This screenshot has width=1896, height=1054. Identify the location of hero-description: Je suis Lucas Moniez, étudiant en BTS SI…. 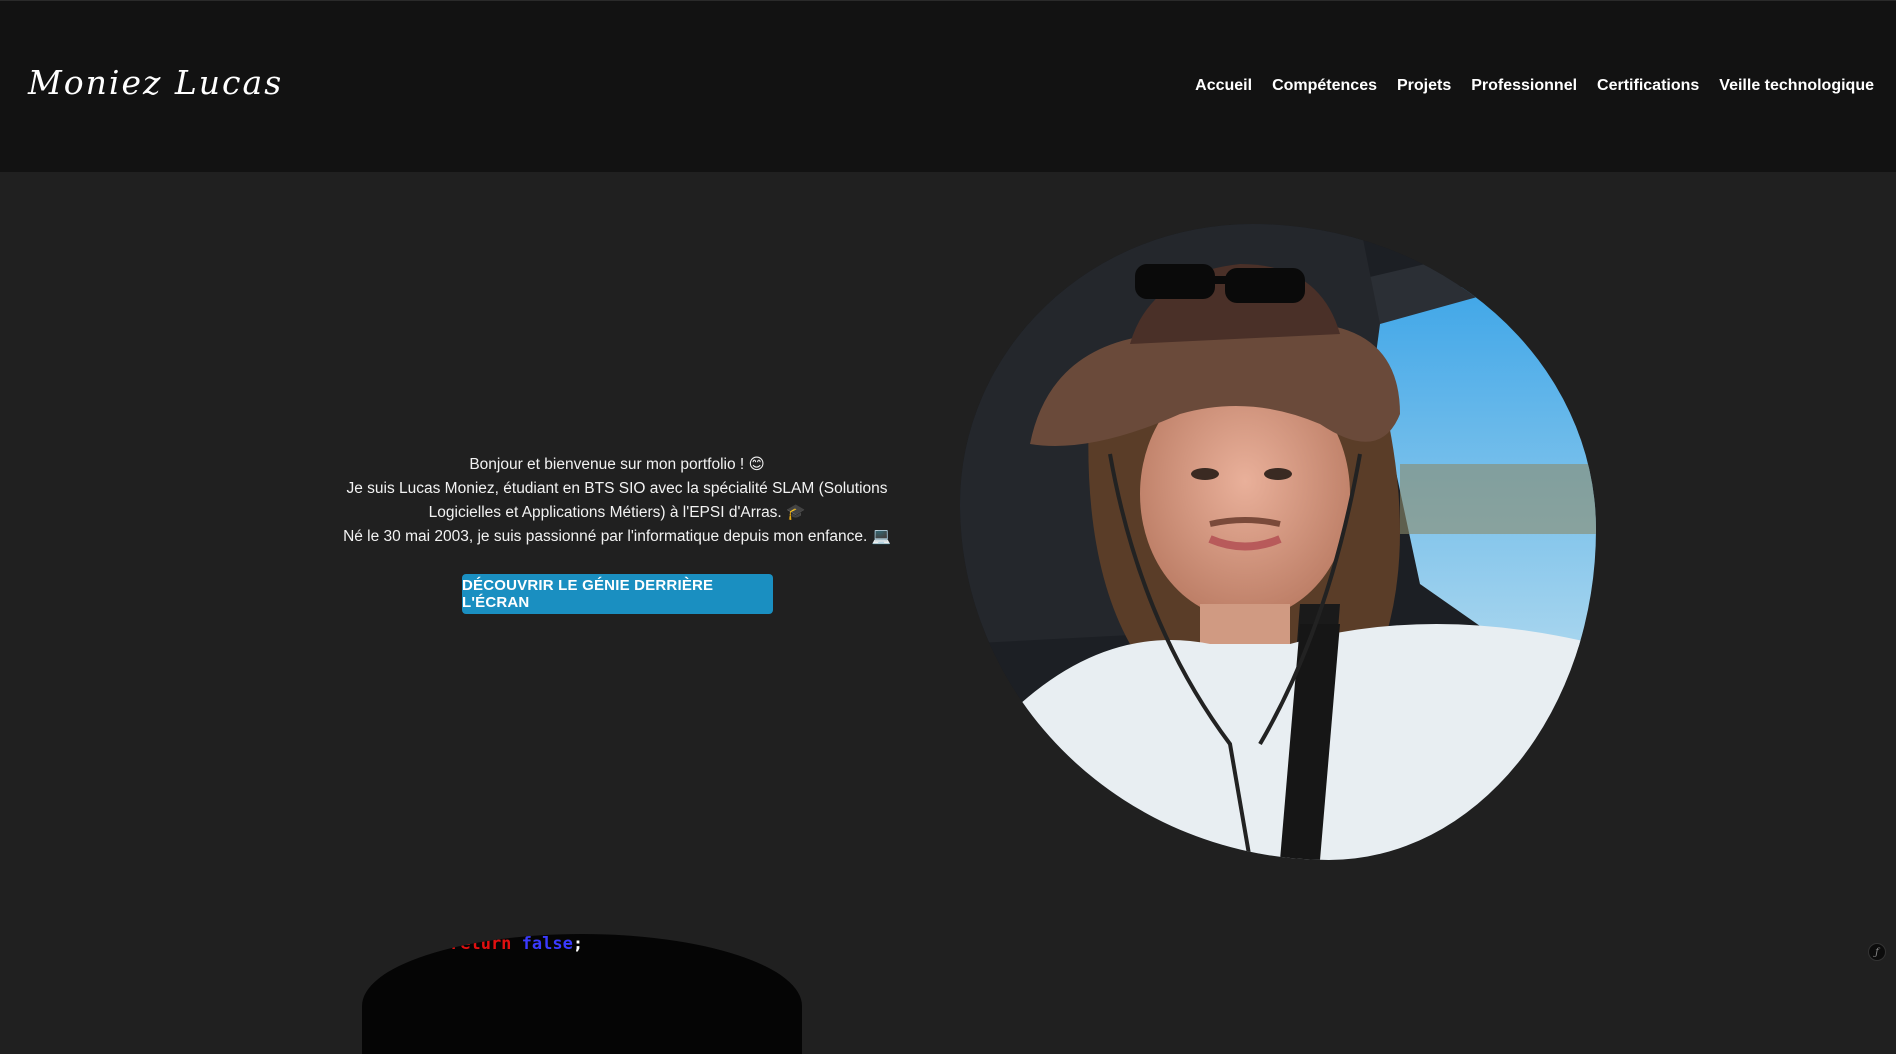
(617, 501).